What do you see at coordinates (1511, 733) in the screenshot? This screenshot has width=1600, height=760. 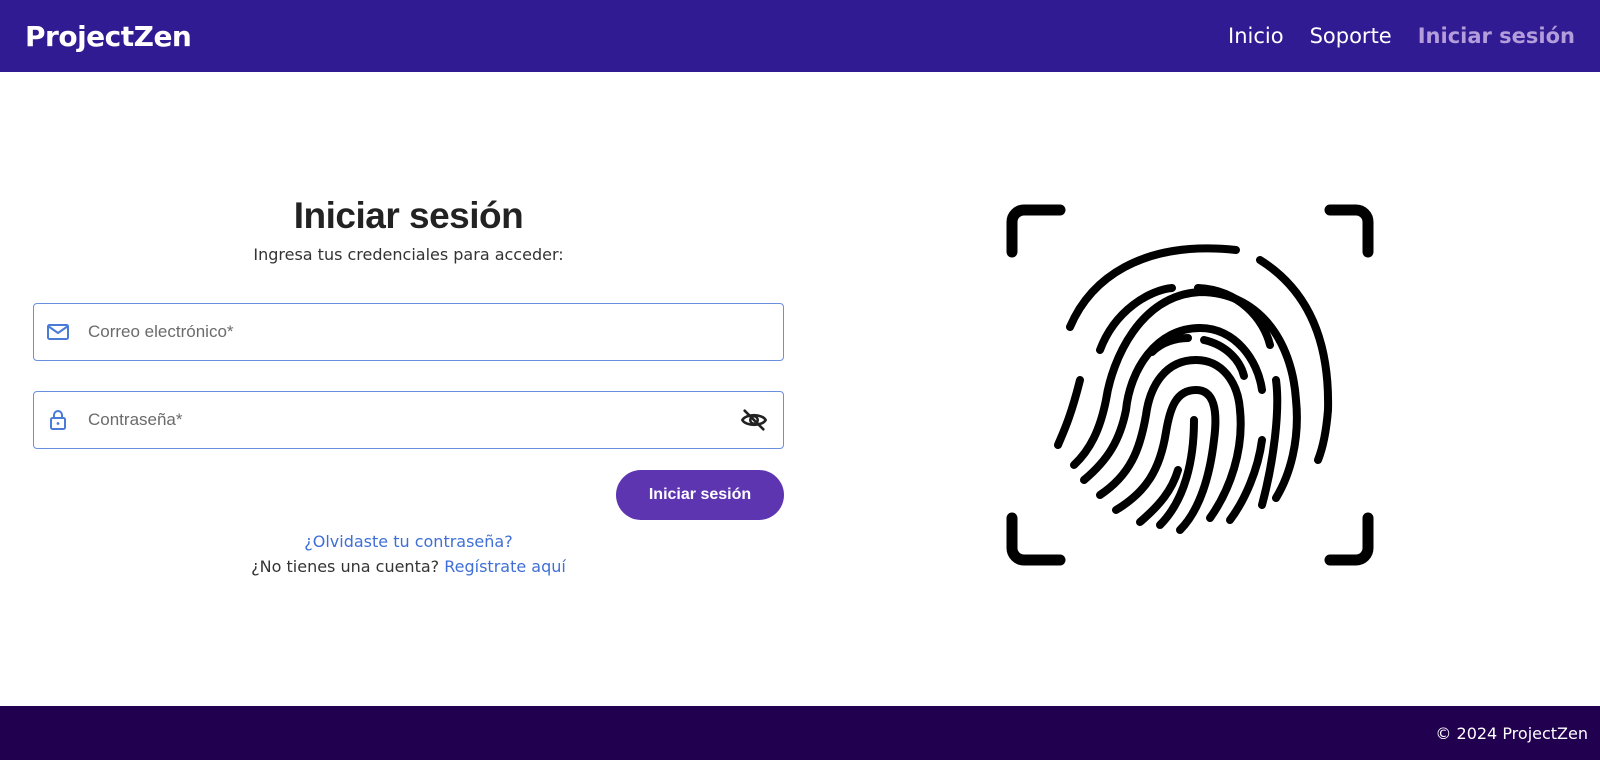 I see `footer-copyright: © 2024 ProjectZen` at bounding box center [1511, 733].